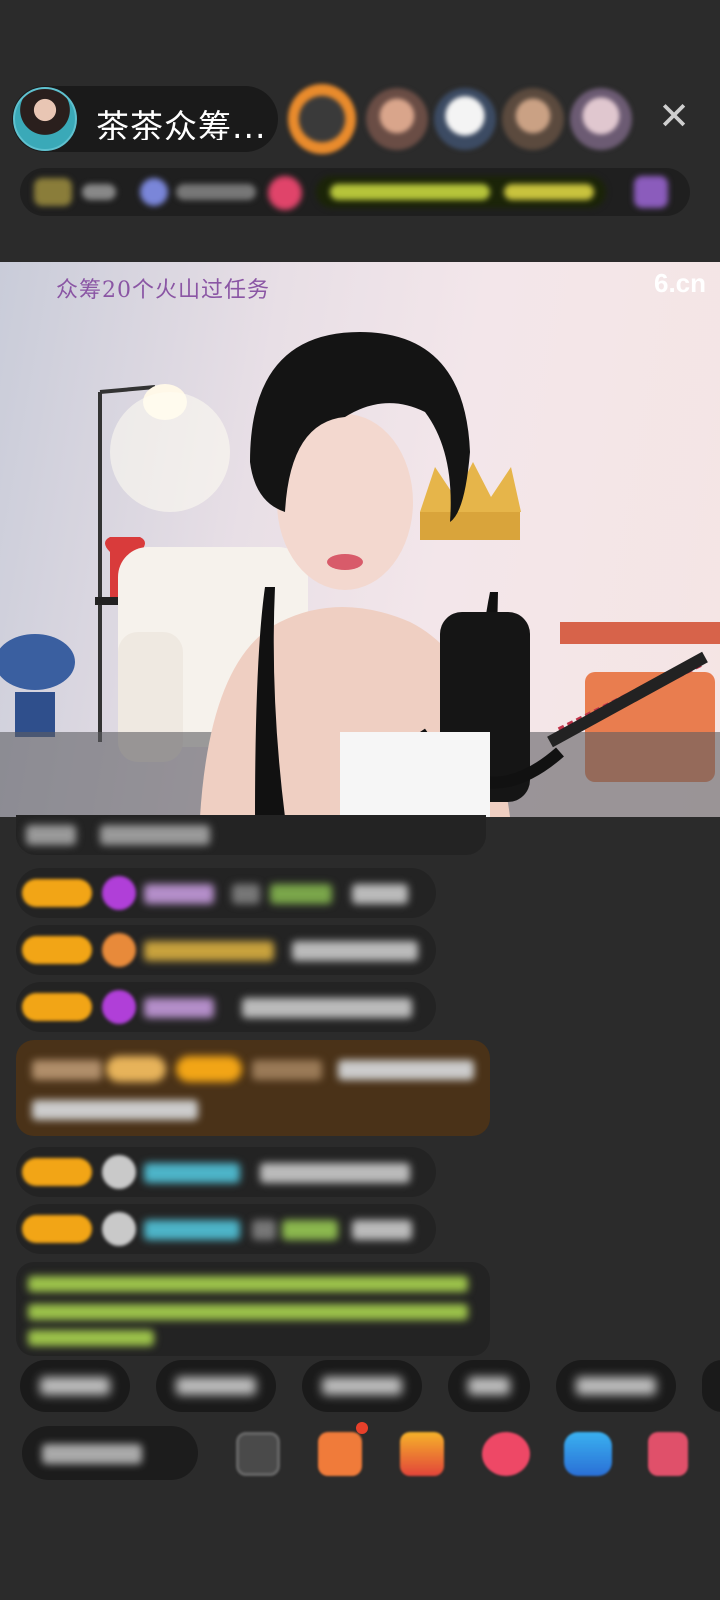 The image size is (720, 1600). Describe the element at coordinates (506, 1454) in the screenshot. I see `heart-icon` at that location.